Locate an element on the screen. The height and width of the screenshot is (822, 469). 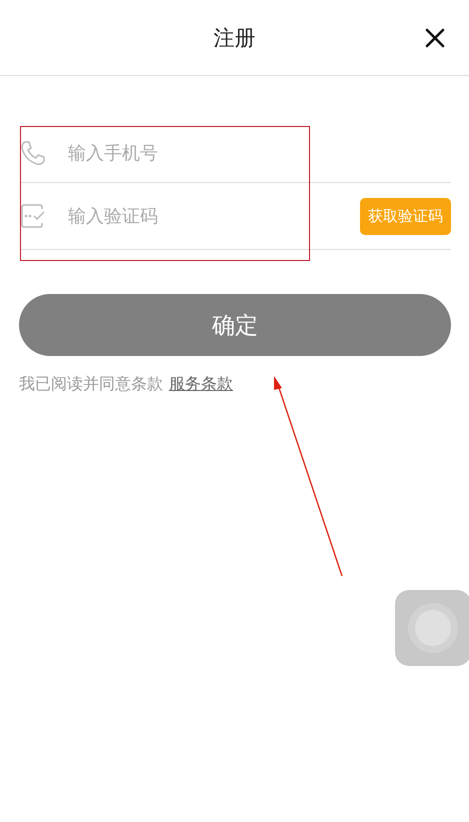
get-code-button: 获取验证码 is located at coordinates (405, 216).